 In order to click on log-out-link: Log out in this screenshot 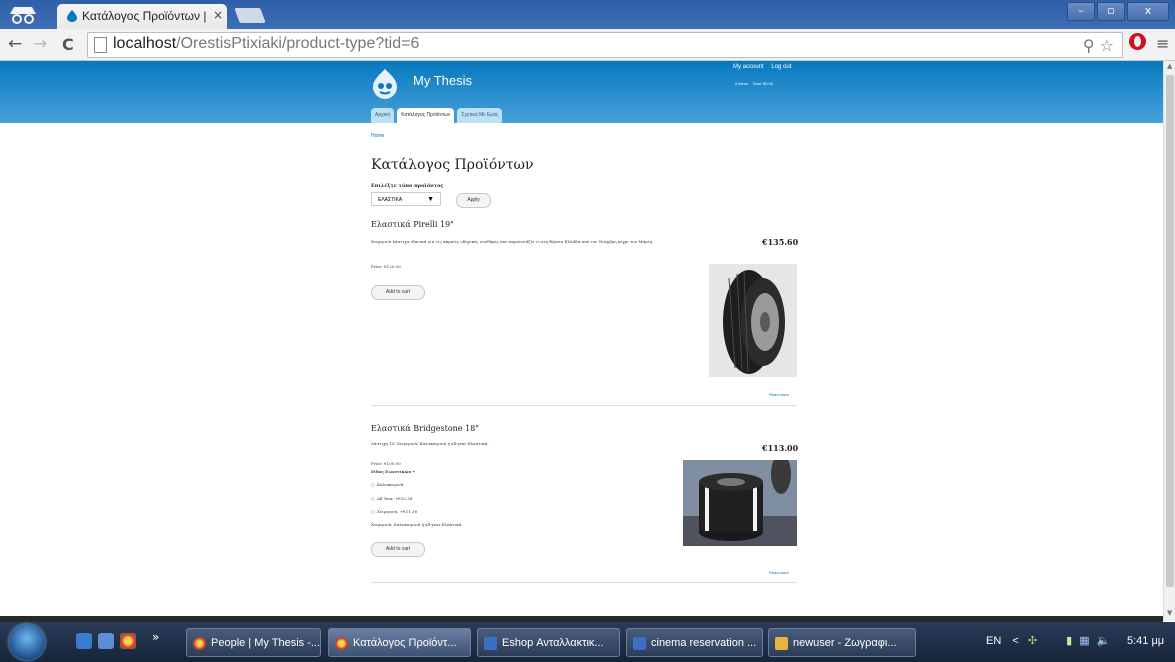, I will do `click(781, 67)`.